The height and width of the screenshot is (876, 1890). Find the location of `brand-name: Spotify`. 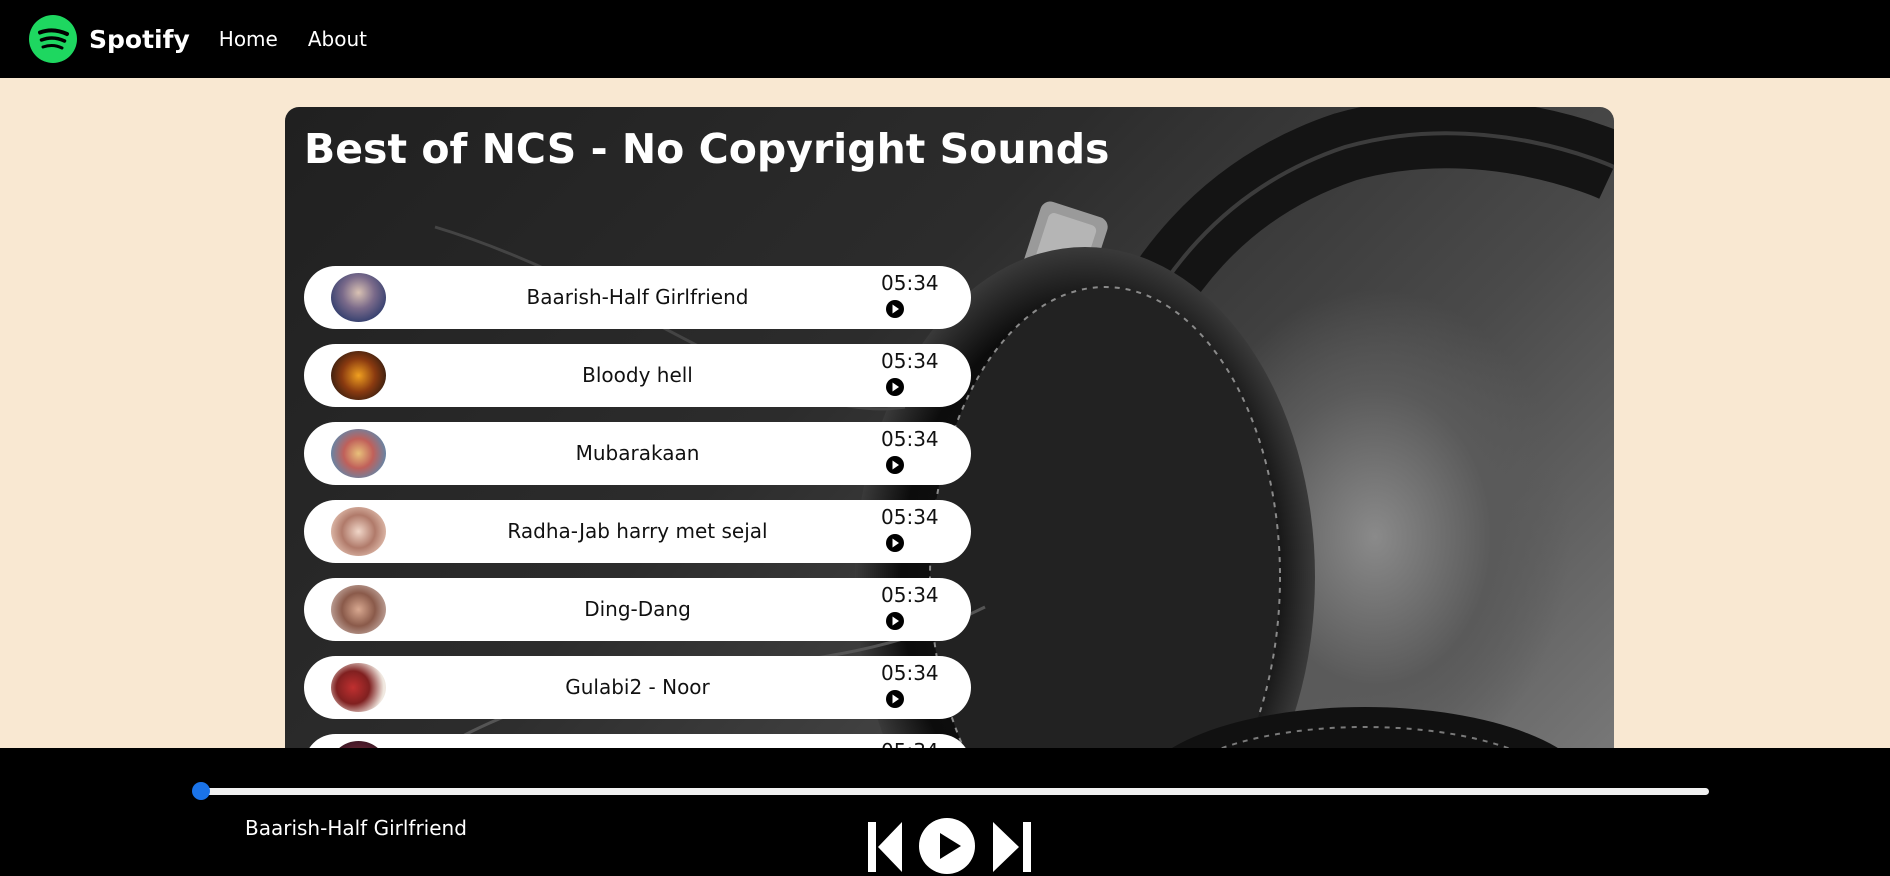

brand-name: Spotify is located at coordinates (139, 39).